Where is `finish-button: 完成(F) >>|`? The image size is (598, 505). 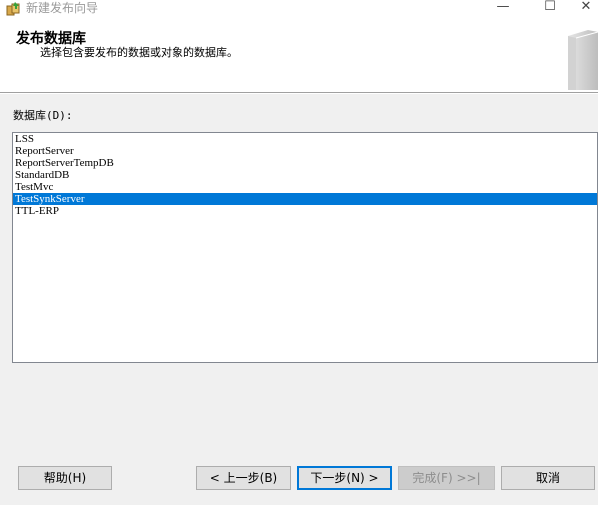
finish-button: 完成(F) >>| is located at coordinates (446, 478).